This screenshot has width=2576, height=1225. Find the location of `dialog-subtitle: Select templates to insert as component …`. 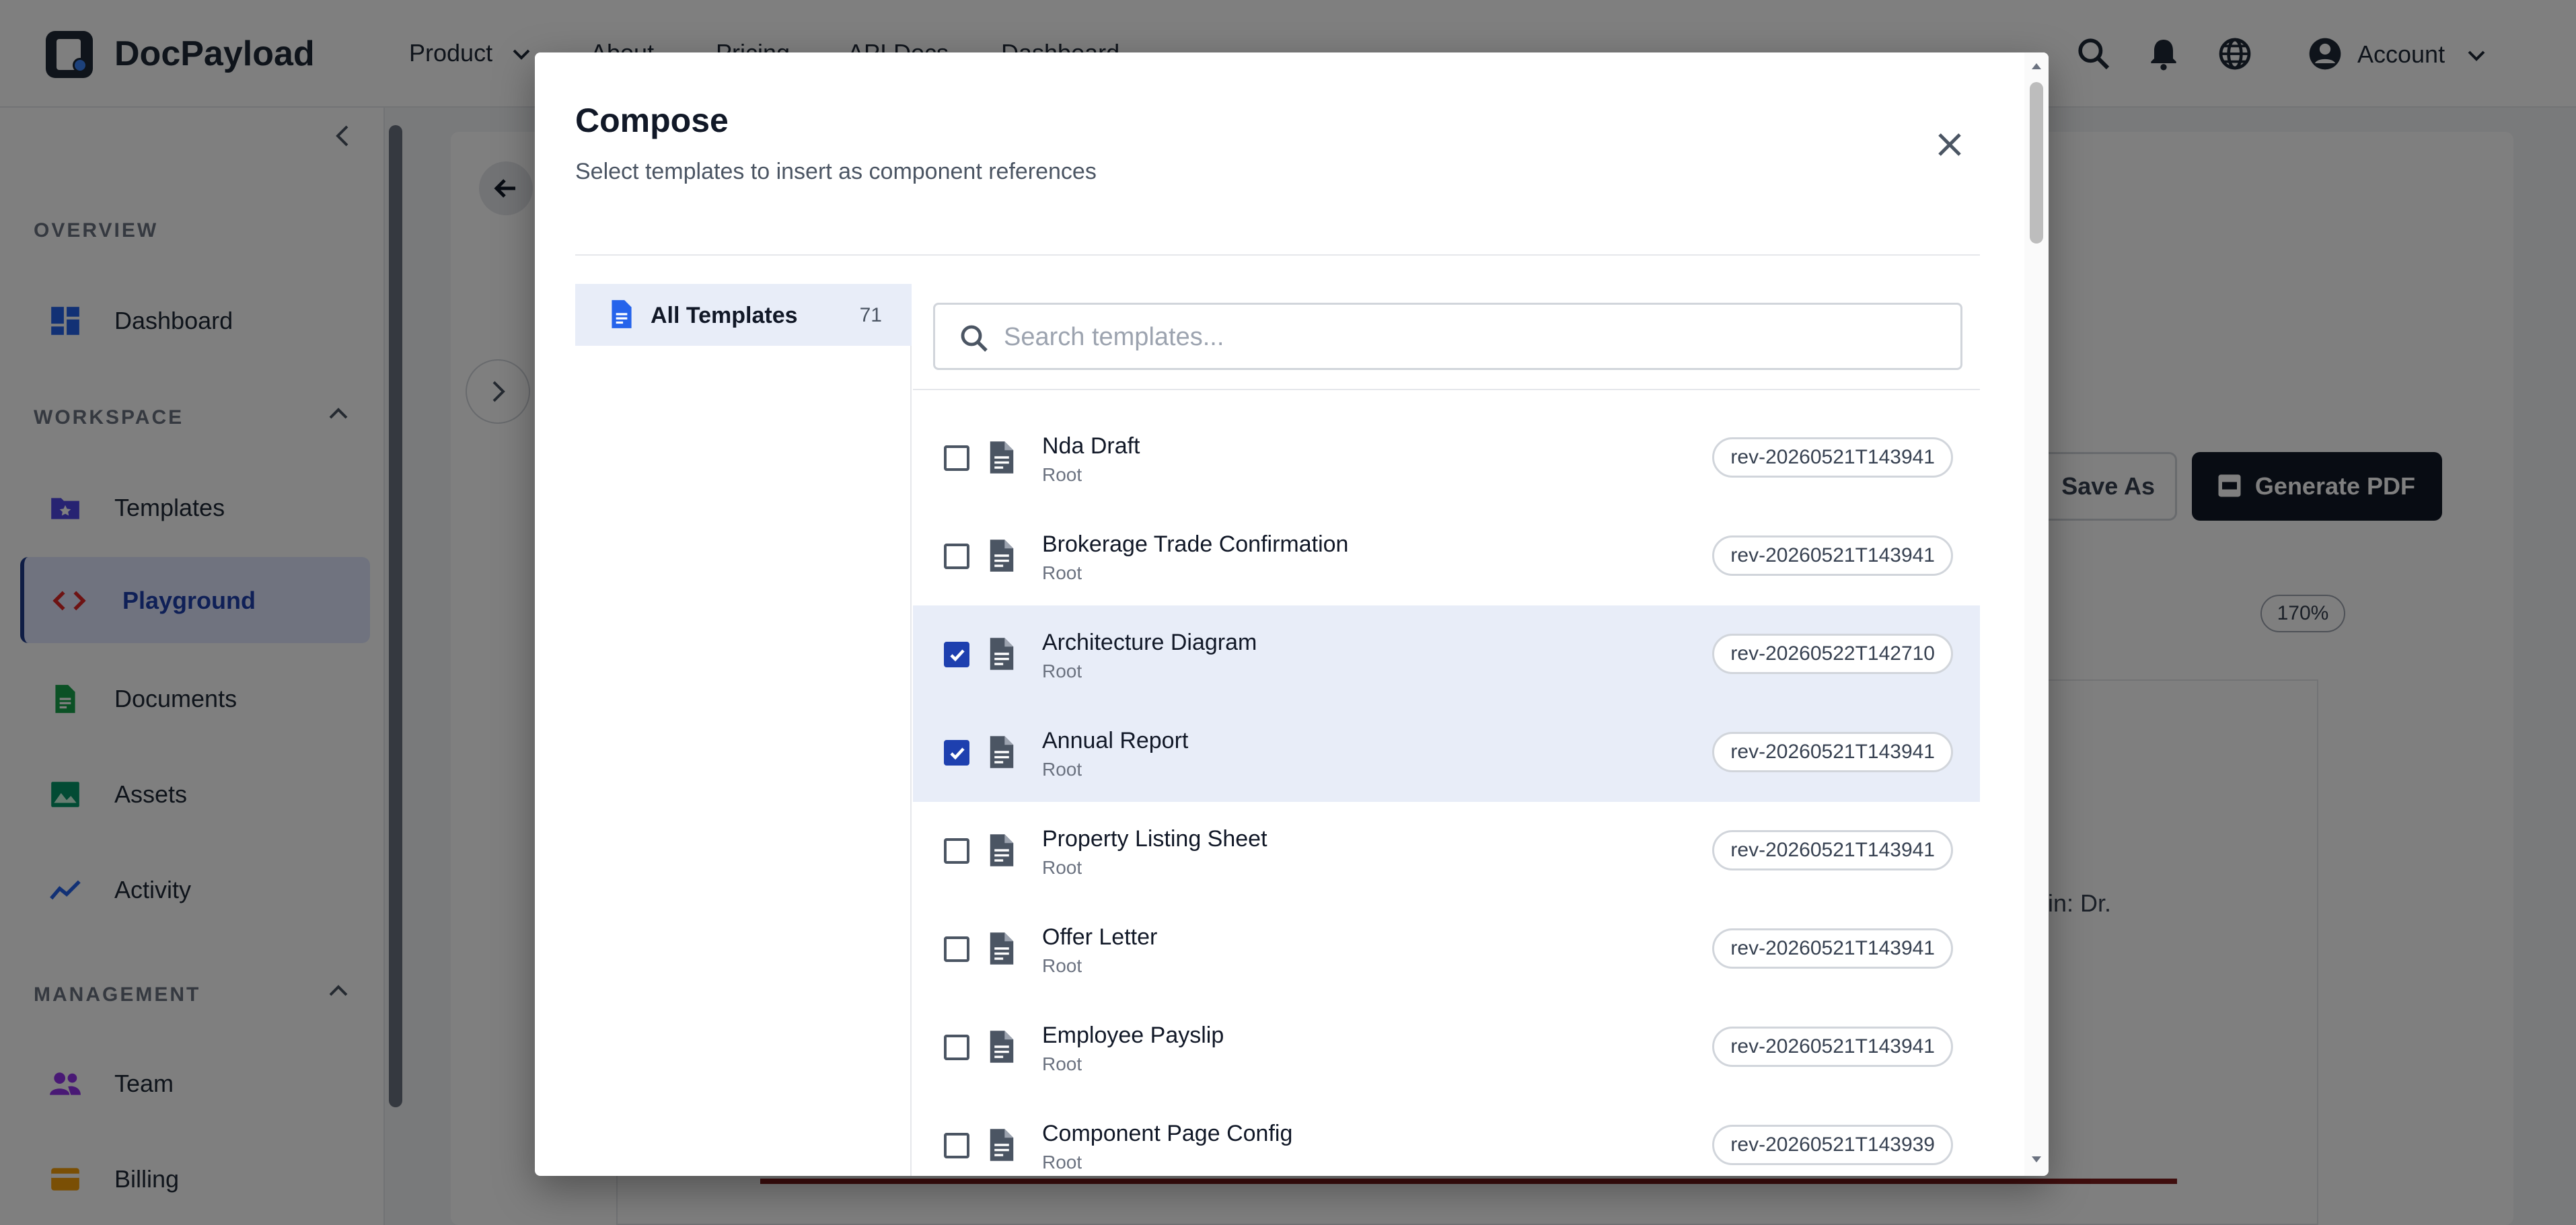

dialog-subtitle: Select templates to insert as component … is located at coordinates (836, 171).